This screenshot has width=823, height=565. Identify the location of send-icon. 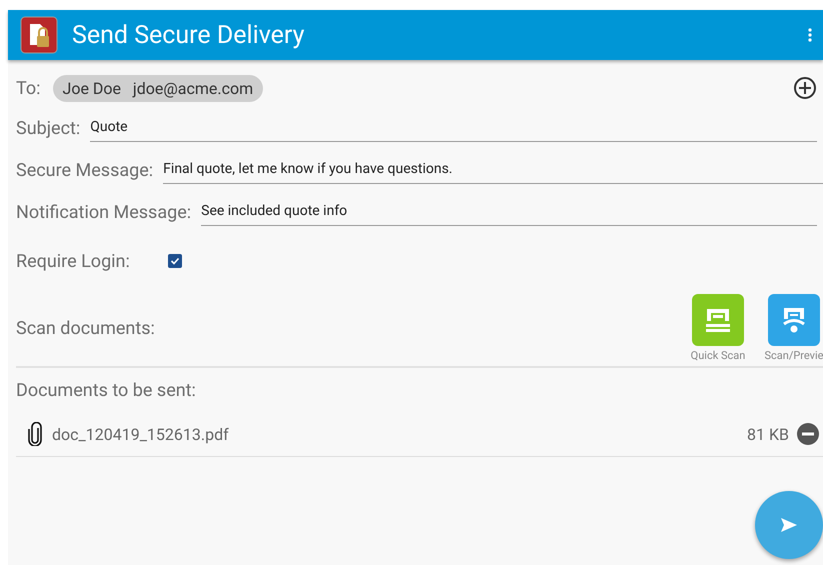
(789, 525).